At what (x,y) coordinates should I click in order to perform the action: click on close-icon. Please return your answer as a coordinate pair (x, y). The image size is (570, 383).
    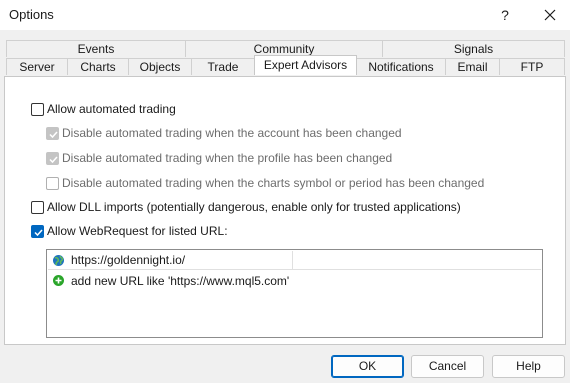
    Looking at the image, I should click on (550, 15).